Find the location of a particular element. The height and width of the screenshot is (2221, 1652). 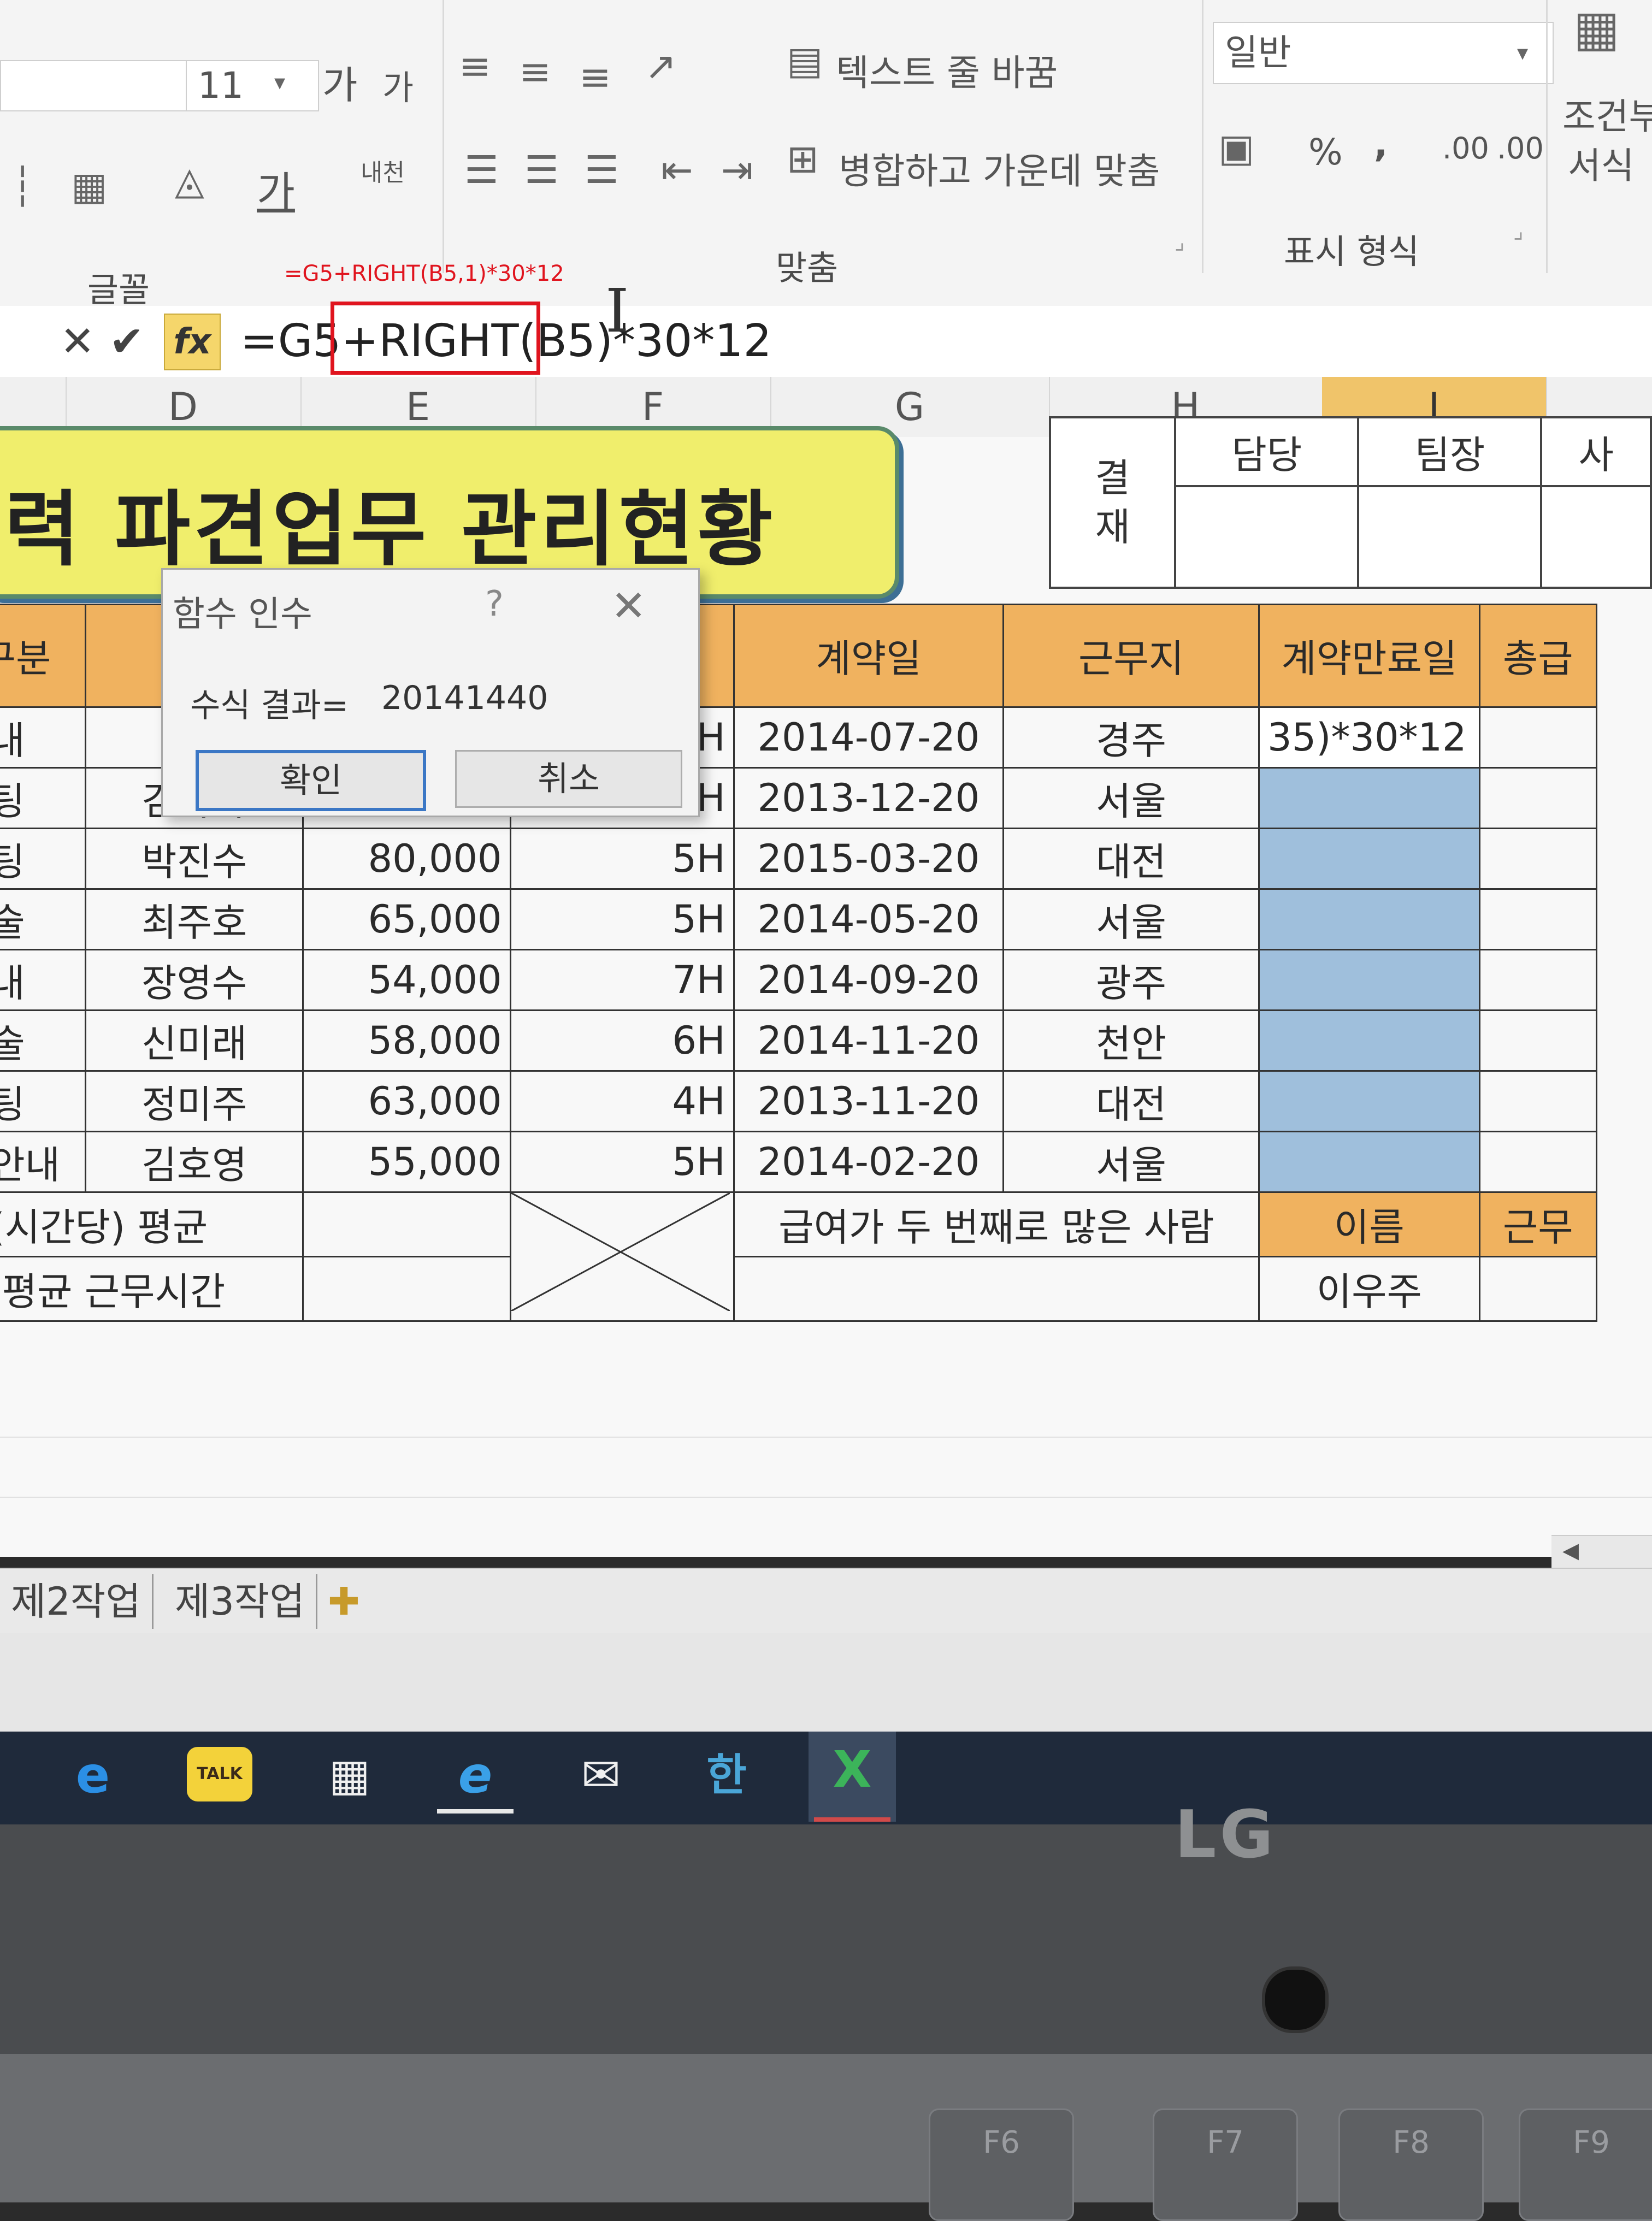

sheet-tab-2: 제2작업 is located at coordinates (77, 1601).